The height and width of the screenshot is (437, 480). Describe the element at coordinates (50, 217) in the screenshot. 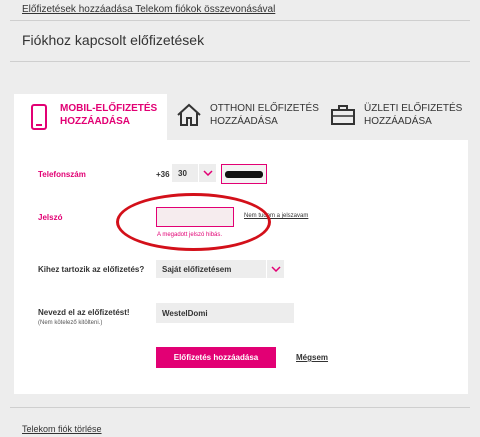

I see `password-label: Jelszó` at that location.